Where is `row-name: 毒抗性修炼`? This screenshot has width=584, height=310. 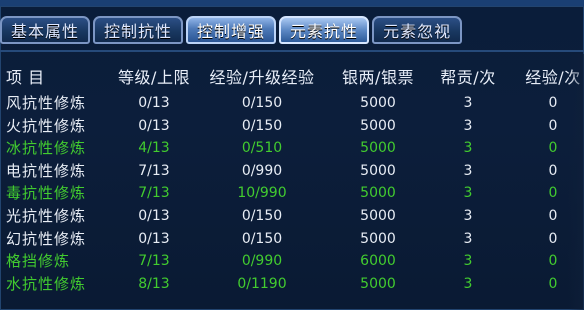
row-name: 毒抗性修炼 is located at coordinates (46, 193).